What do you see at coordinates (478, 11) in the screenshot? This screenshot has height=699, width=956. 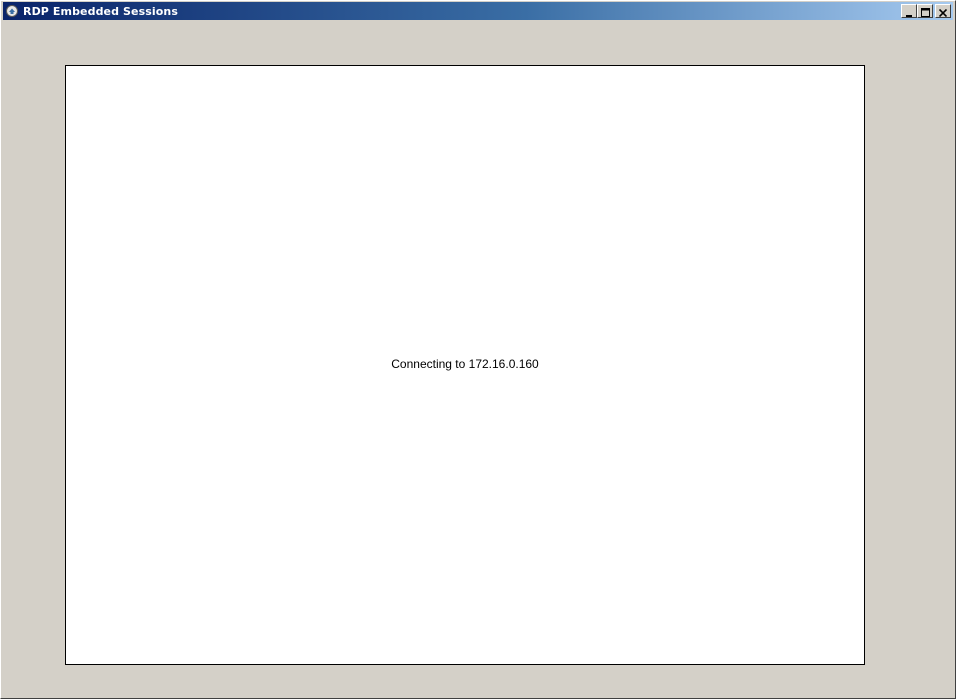 I see `title-bar: RDP Embedded Sessions` at bounding box center [478, 11].